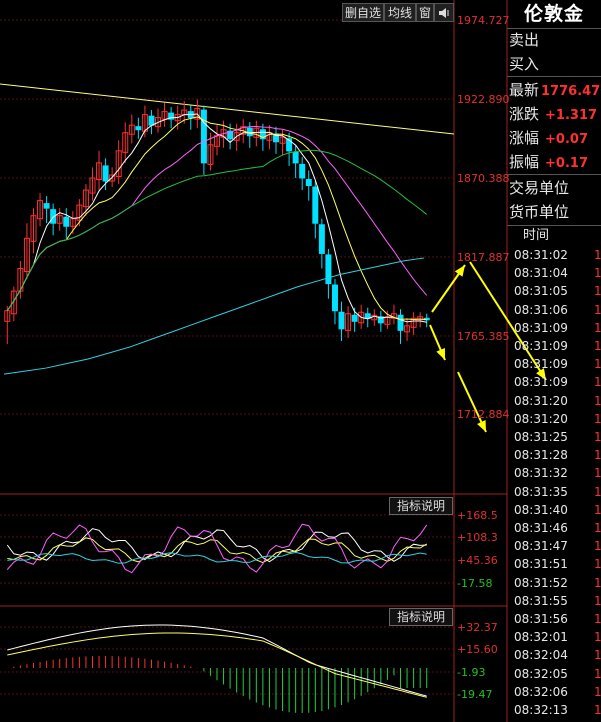 The width and height of the screenshot is (601, 722). Describe the element at coordinates (541, 491) in the screenshot. I see `tick-time: 08:31:35` at that location.